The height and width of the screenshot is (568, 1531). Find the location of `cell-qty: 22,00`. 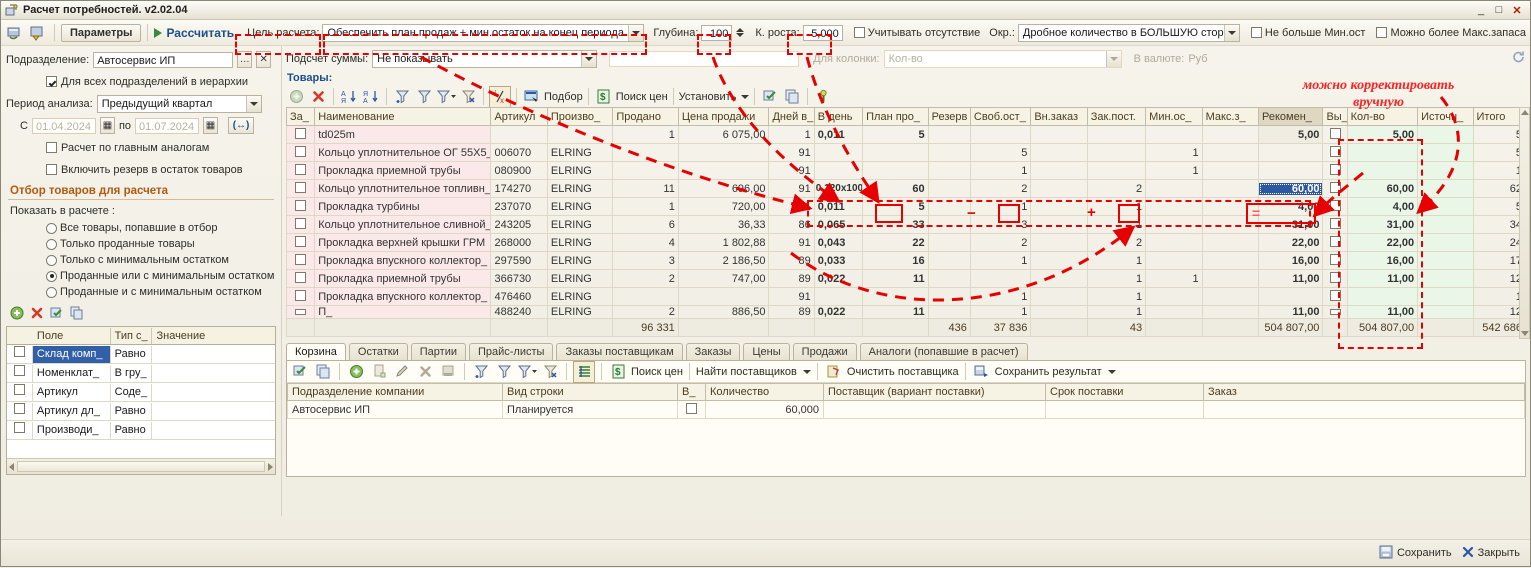

cell-qty: 22,00 is located at coordinates (1382, 242).